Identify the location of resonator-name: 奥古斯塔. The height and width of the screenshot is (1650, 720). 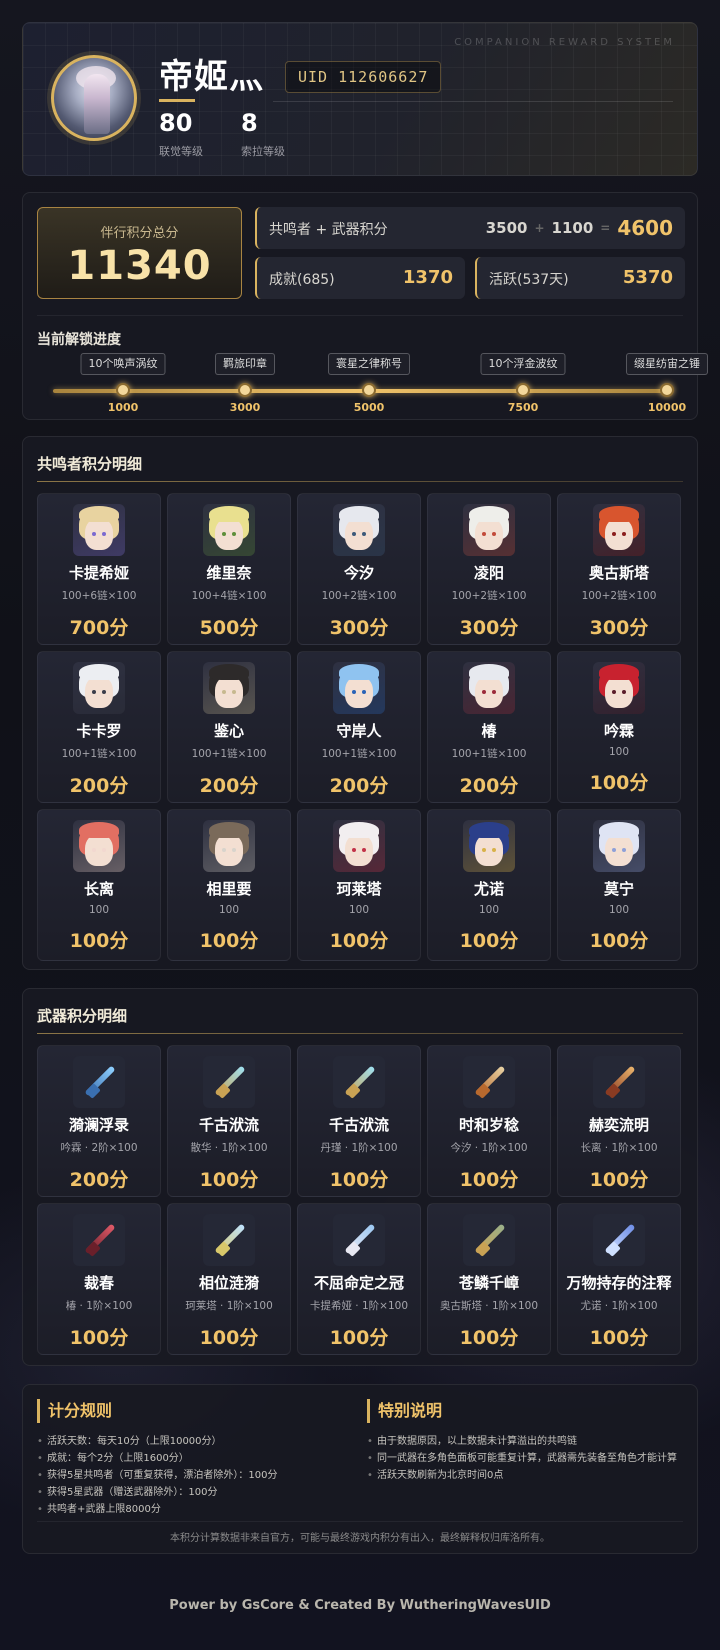
(618, 573).